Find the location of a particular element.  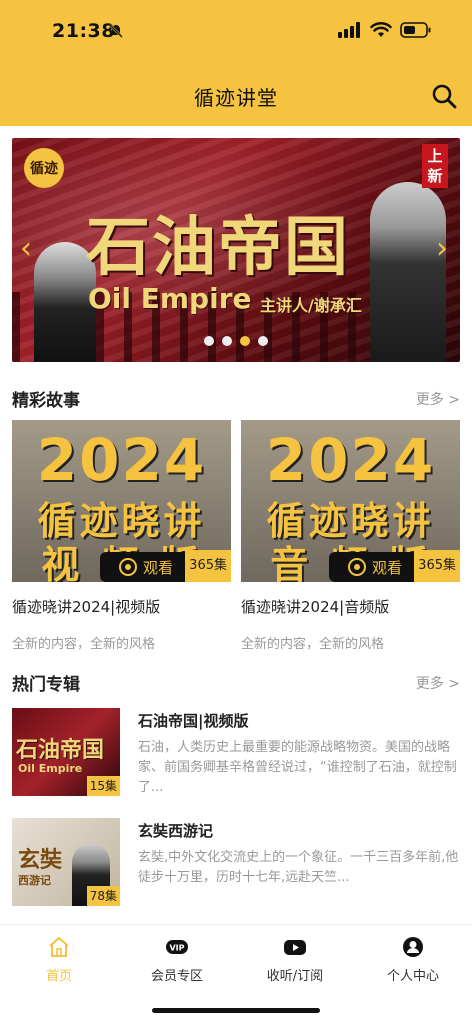

home-indicator is located at coordinates (236, 1010).